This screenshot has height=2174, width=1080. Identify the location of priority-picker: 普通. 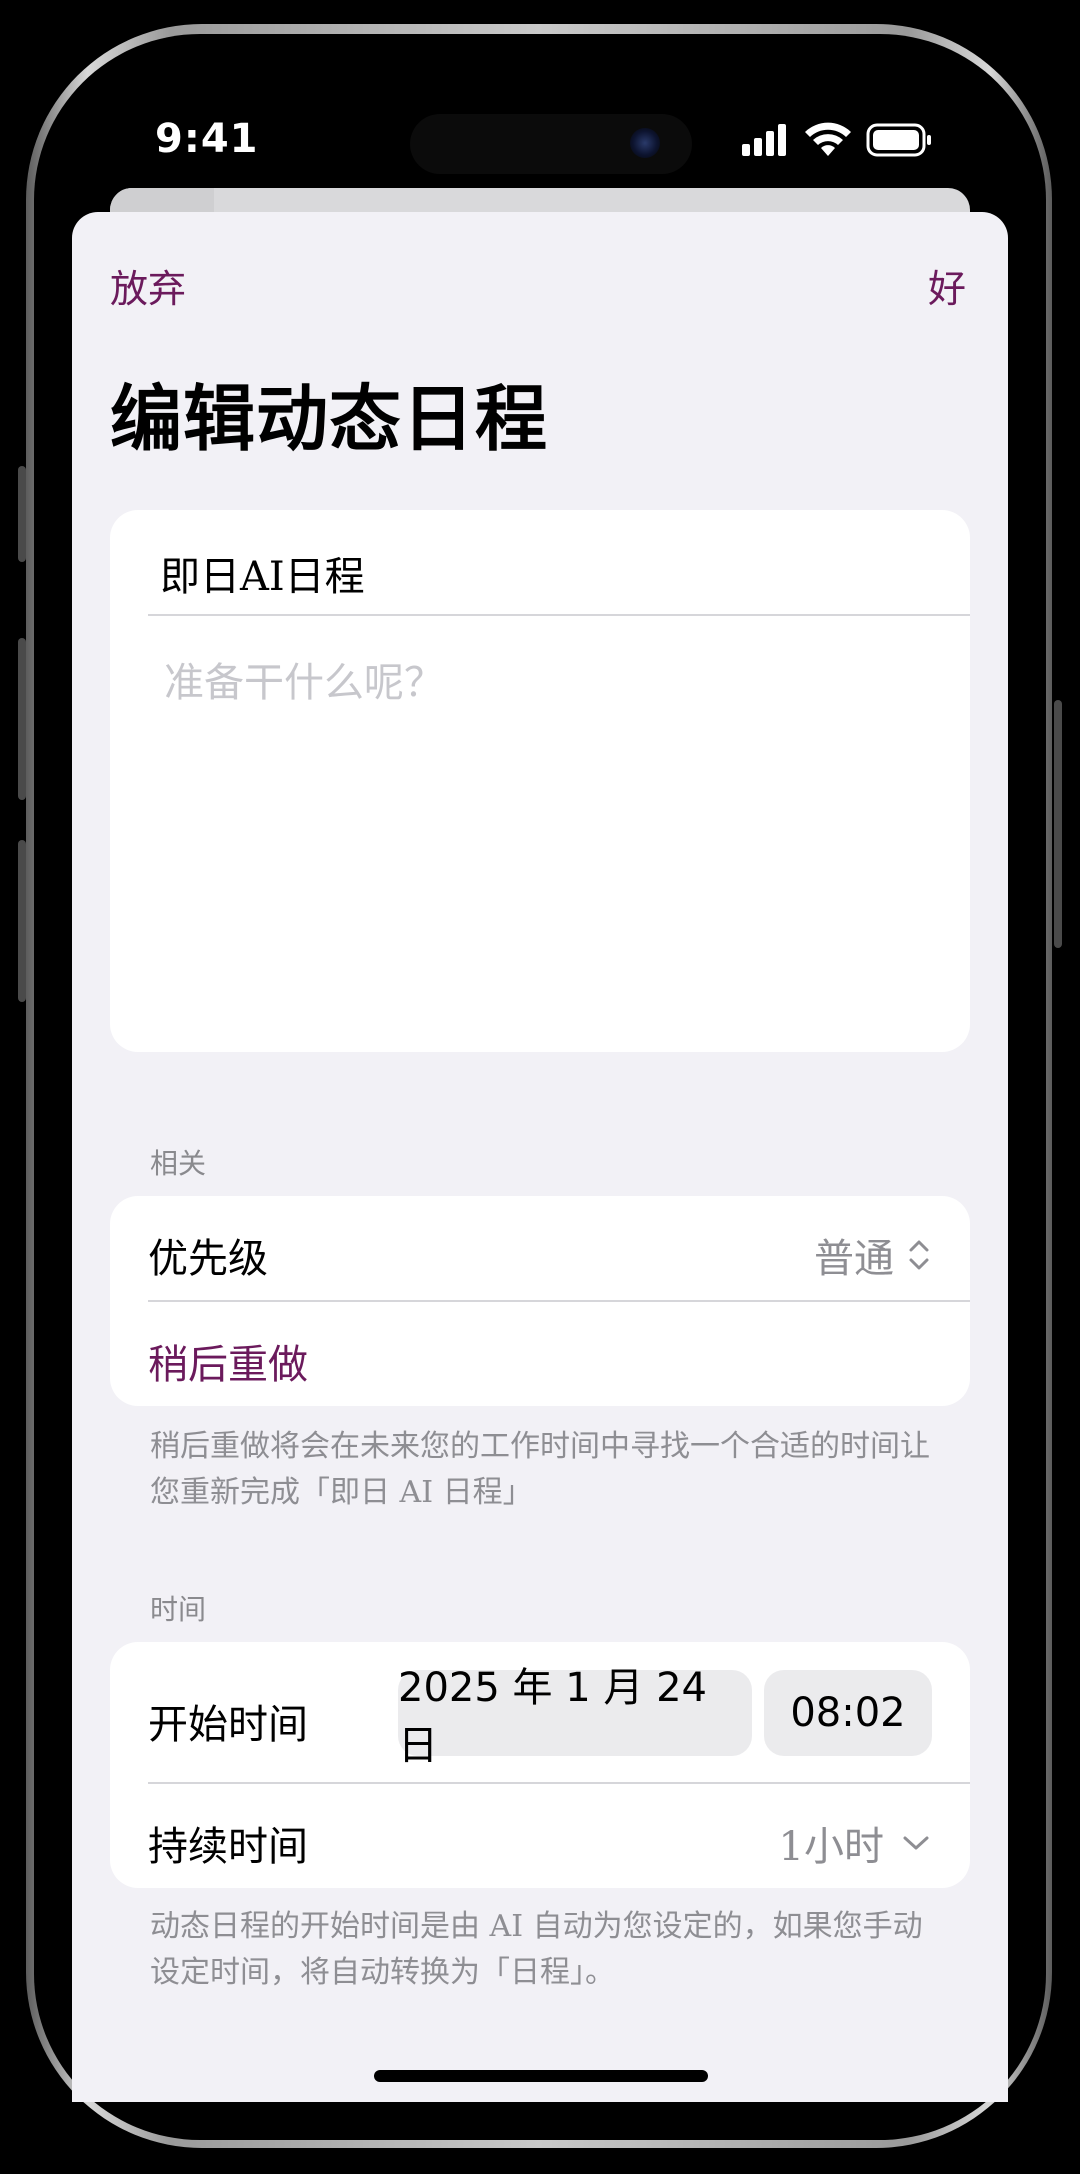
(872, 1255).